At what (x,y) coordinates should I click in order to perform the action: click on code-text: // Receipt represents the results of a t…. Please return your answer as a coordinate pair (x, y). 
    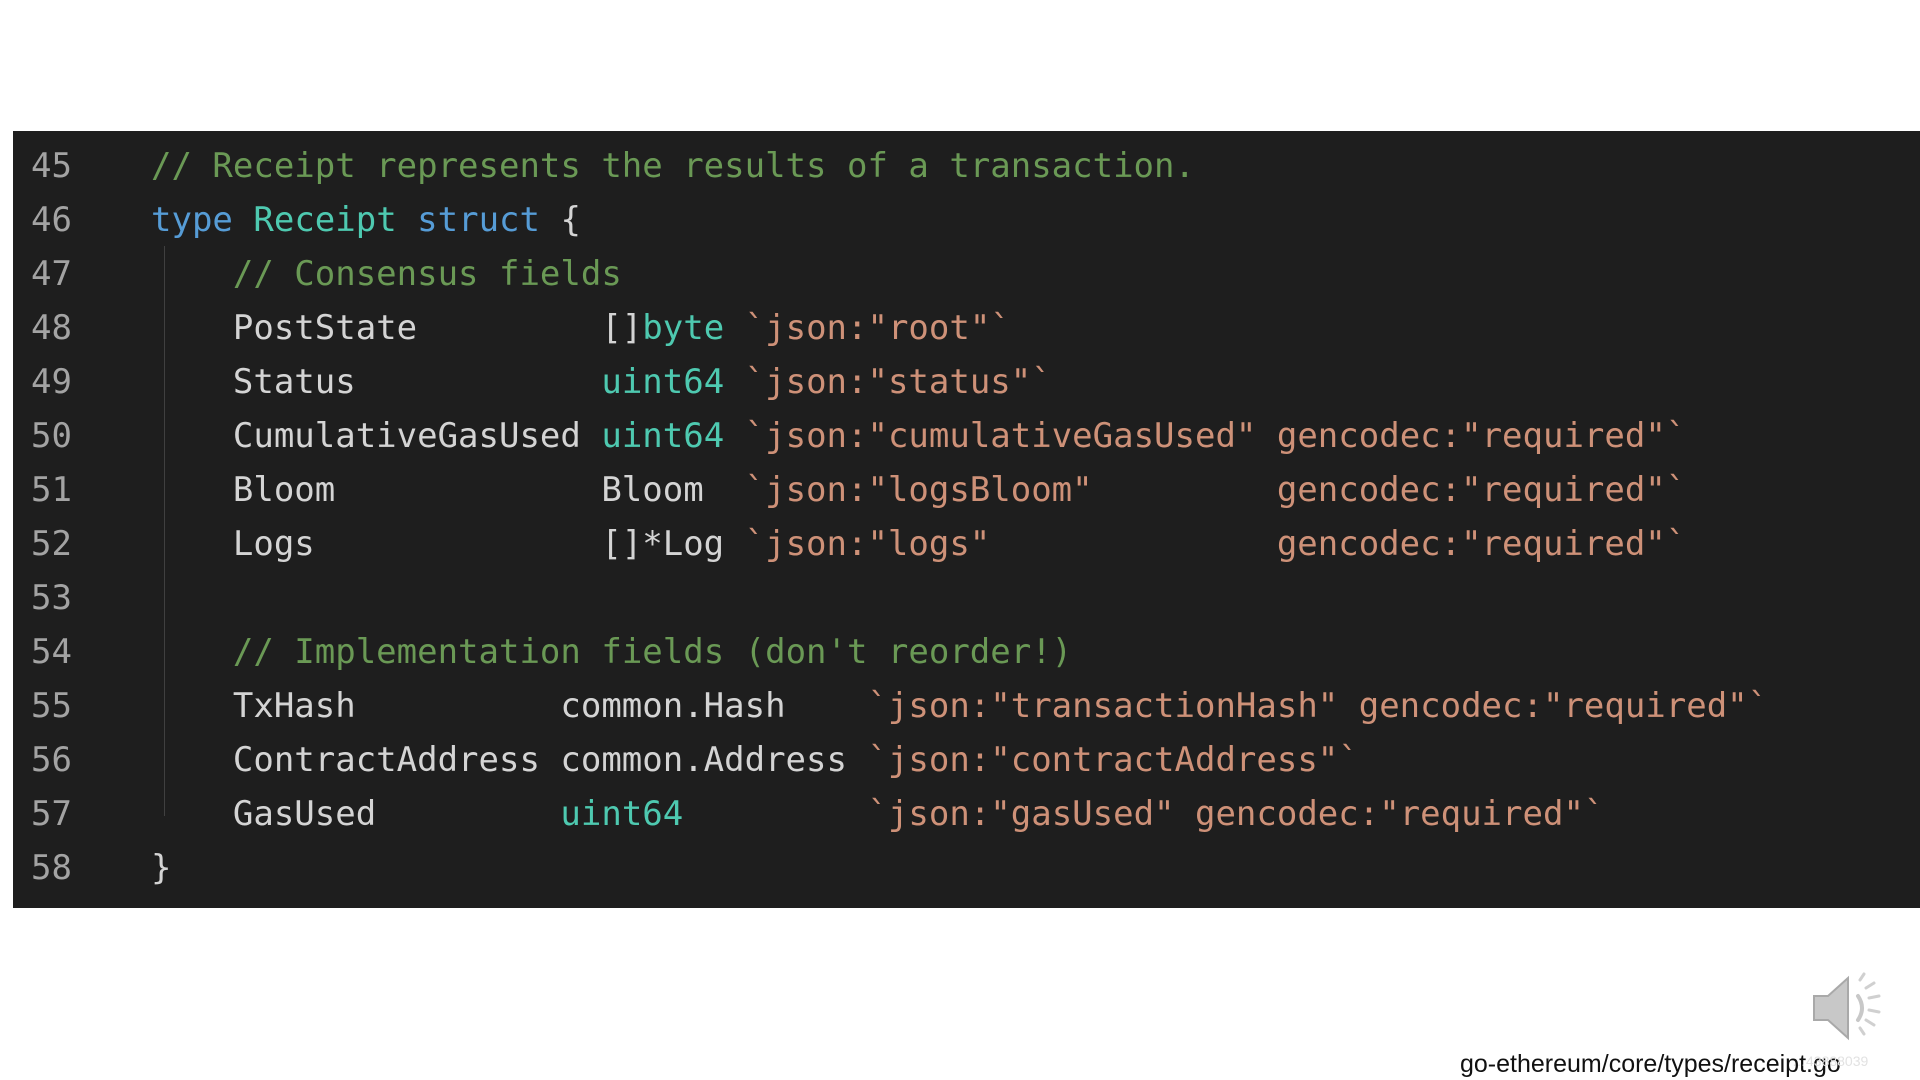
    Looking at the image, I should click on (673, 166).